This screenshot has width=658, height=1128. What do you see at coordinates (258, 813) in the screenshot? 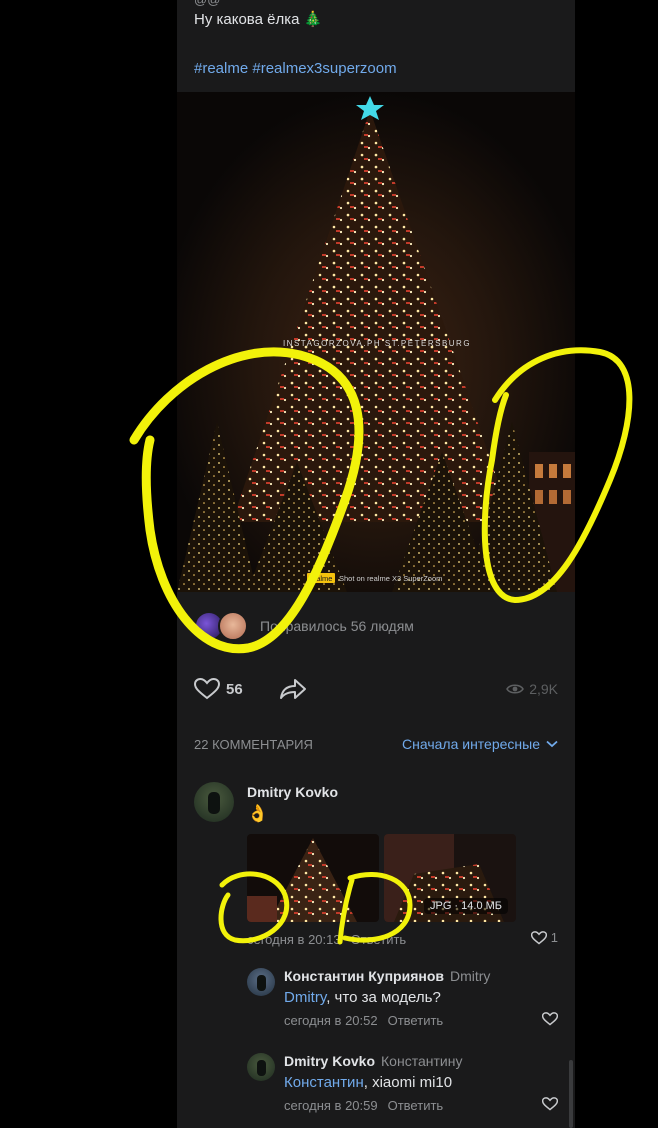
I see `comment-emoji: 👌` at bounding box center [258, 813].